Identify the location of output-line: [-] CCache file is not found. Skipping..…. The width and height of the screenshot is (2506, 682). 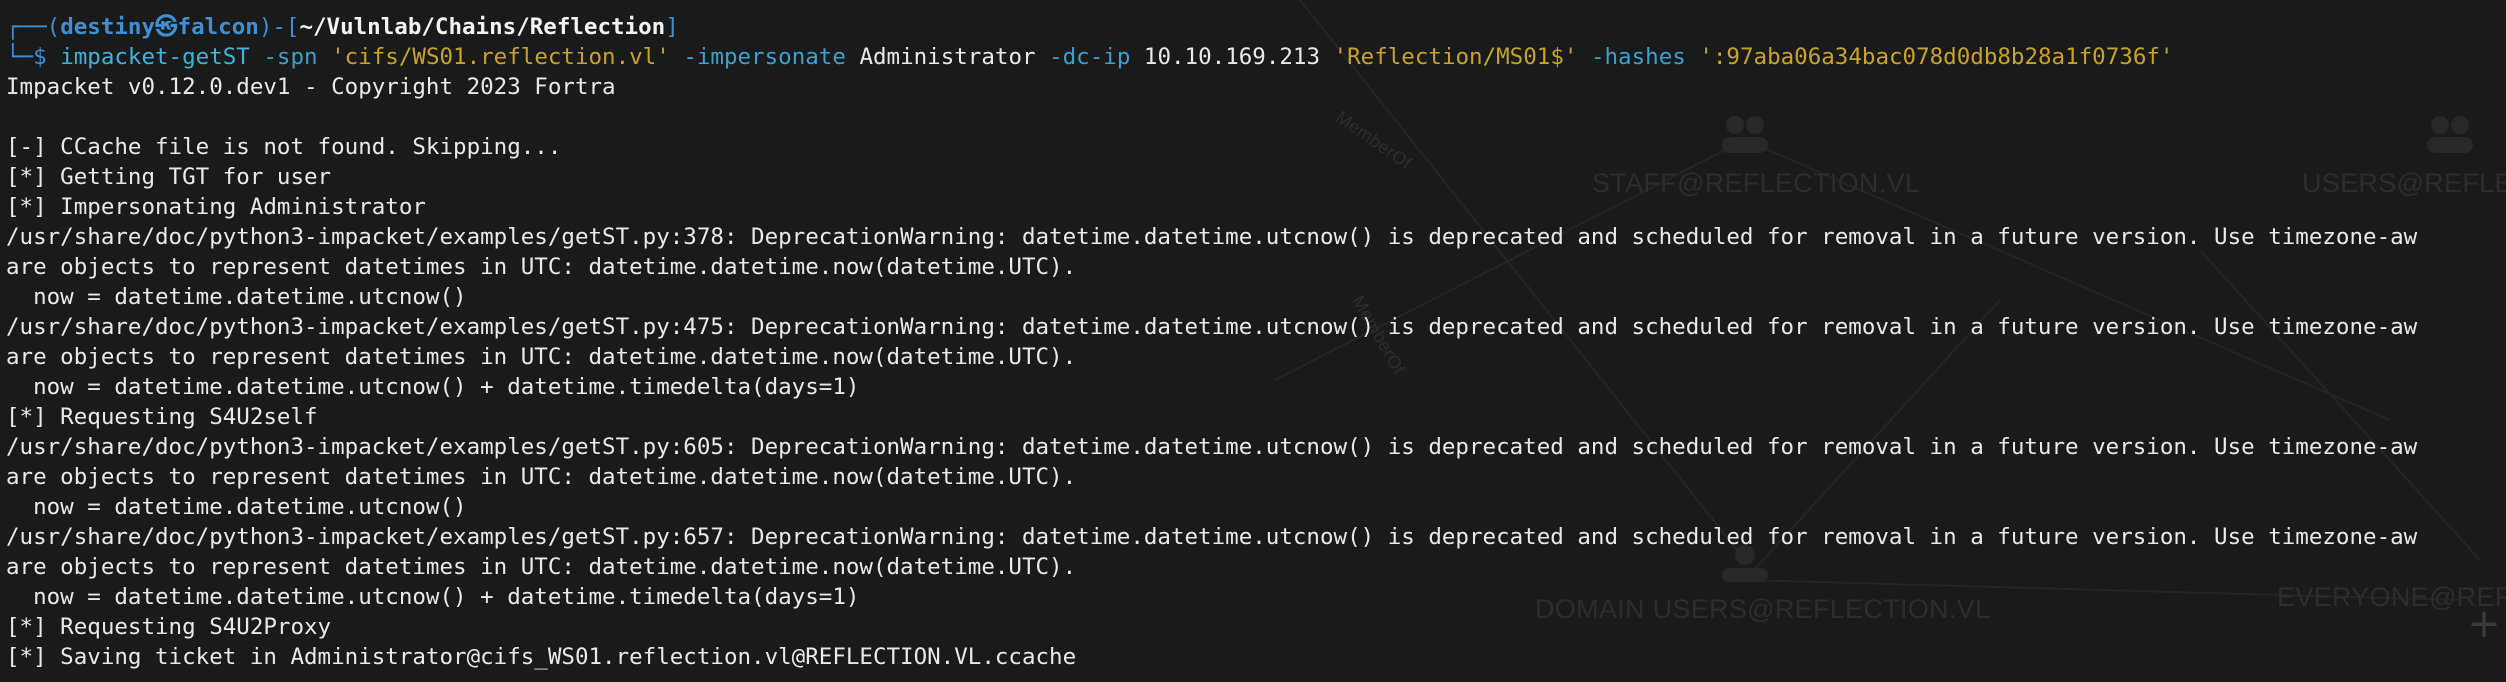
(284, 147).